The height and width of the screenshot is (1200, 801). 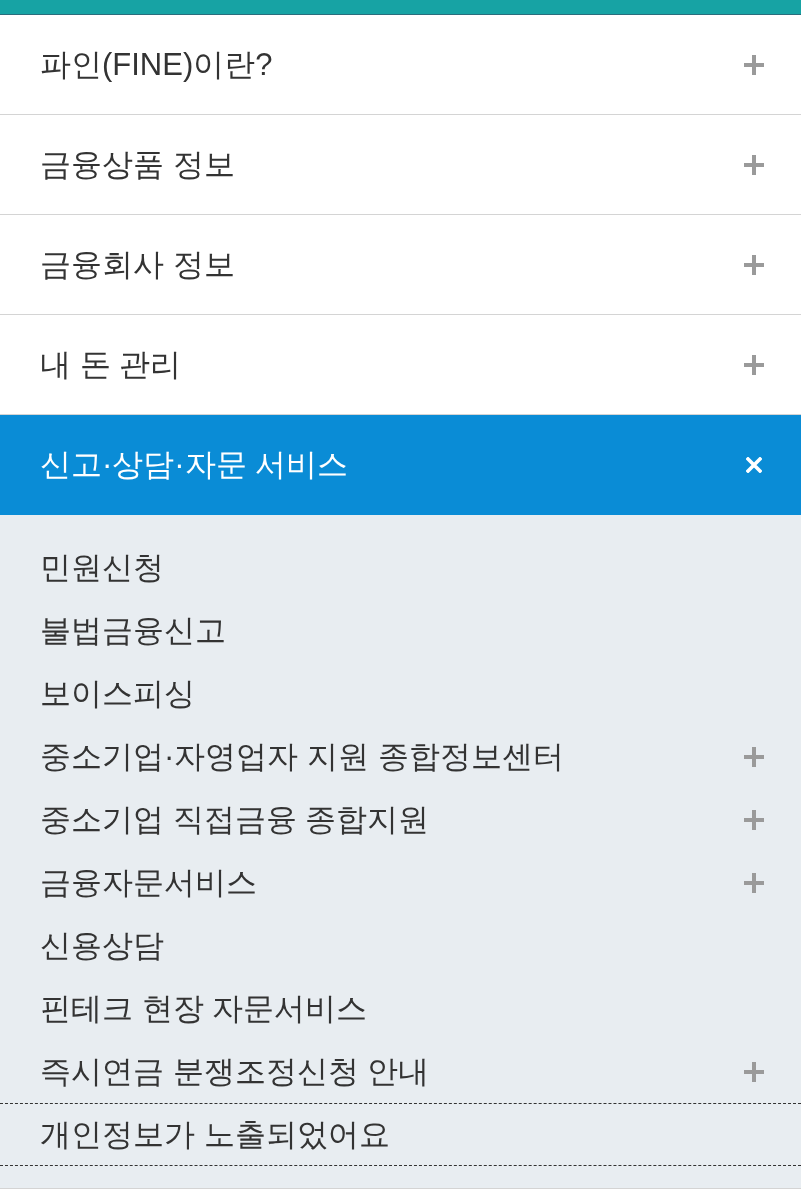 I want to click on submenu-link: 중소기업 직접금융 종합지원, so click(x=400, y=819).